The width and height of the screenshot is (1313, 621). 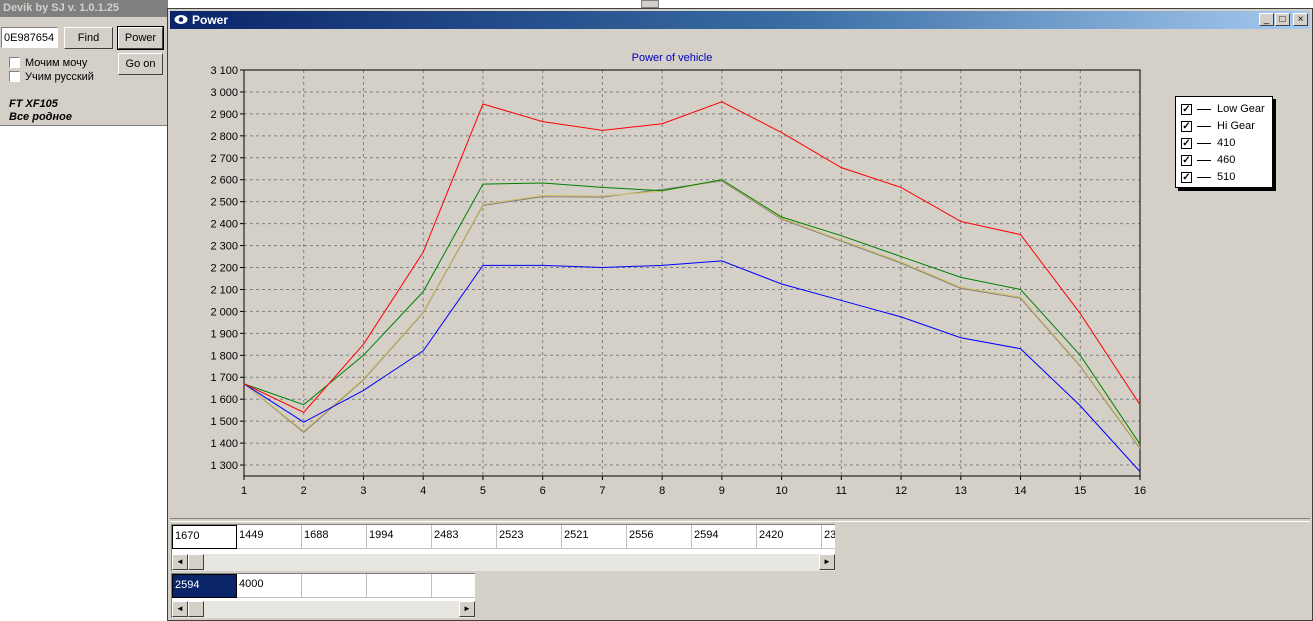 What do you see at coordinates (1282, 19) in the screenshot?
I see `maximize-button: □` at bounding box center [1282, 19].